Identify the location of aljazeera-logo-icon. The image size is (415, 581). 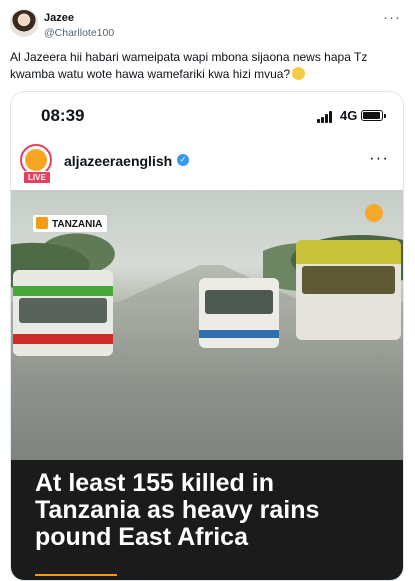
(374, 213).